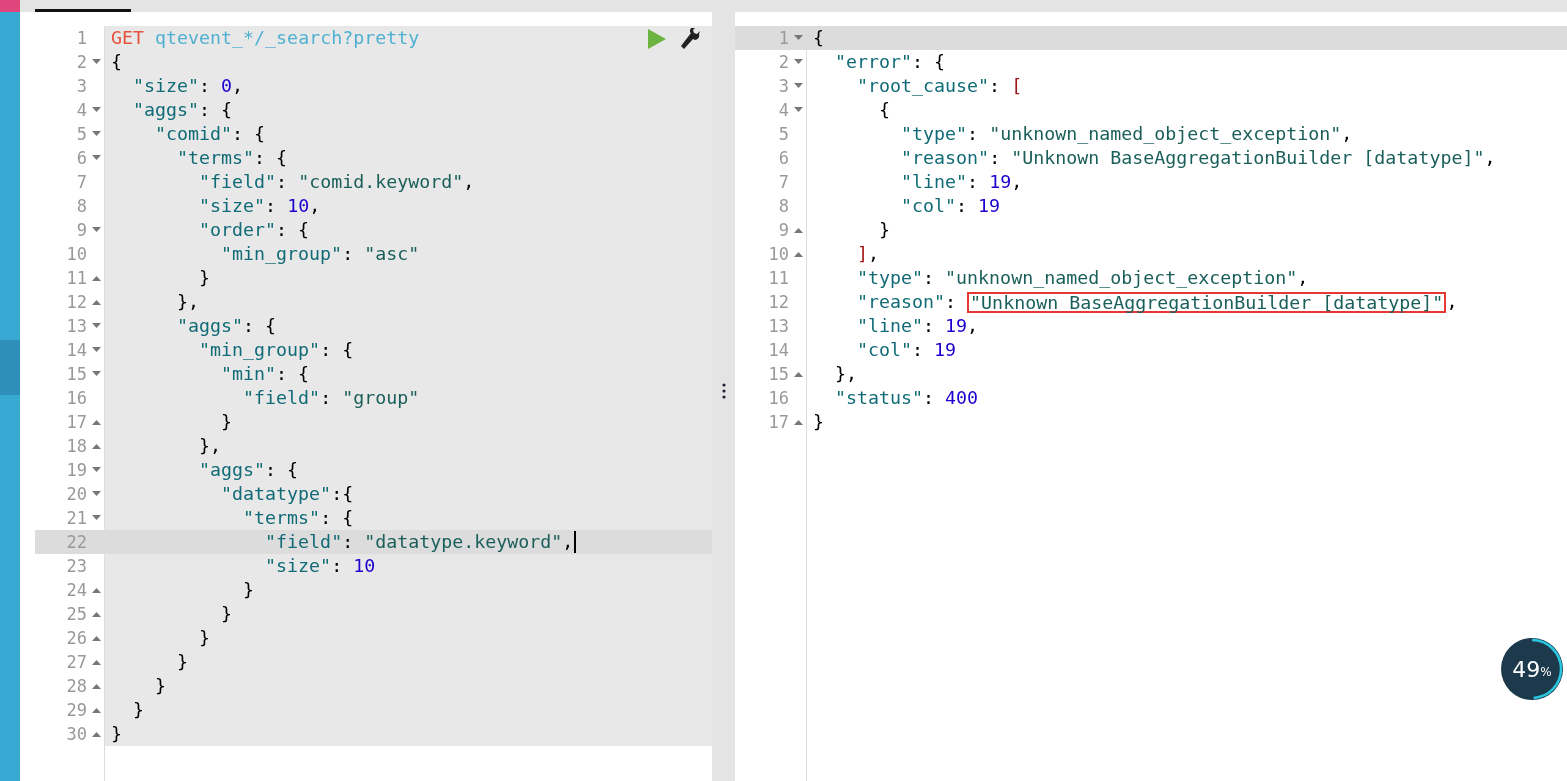  What do you see at coordinates (76, 446) in the screenshot?
I see `line-number: 18` at bounding box center [76, 446].